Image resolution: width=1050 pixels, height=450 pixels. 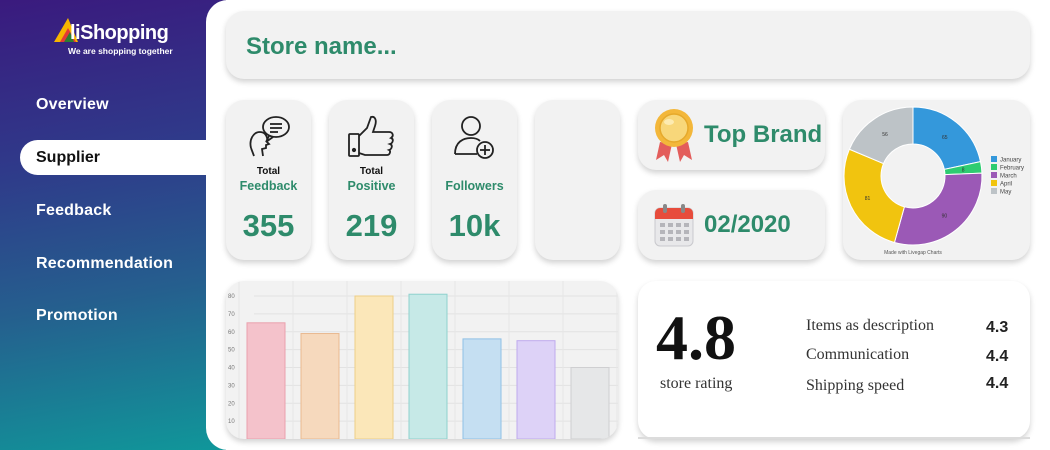 I want to click on store-rating-score: 4.8, so click(x=696, y=337).